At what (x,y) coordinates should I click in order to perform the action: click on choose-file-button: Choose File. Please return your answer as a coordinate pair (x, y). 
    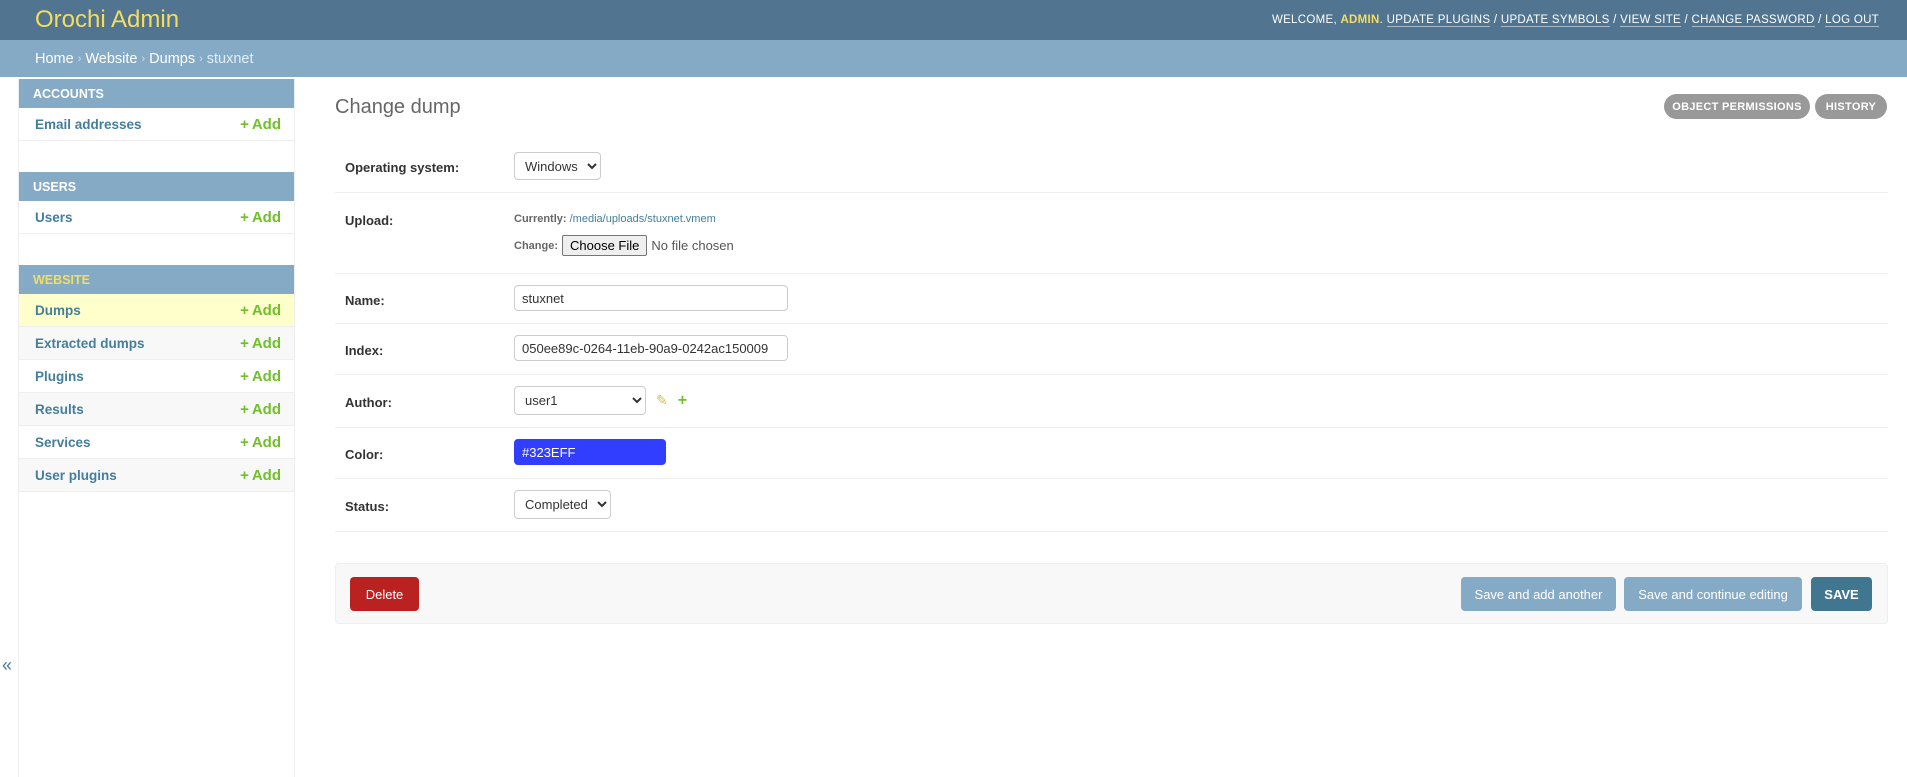
    Looking at the image, I should click on (605, 245).